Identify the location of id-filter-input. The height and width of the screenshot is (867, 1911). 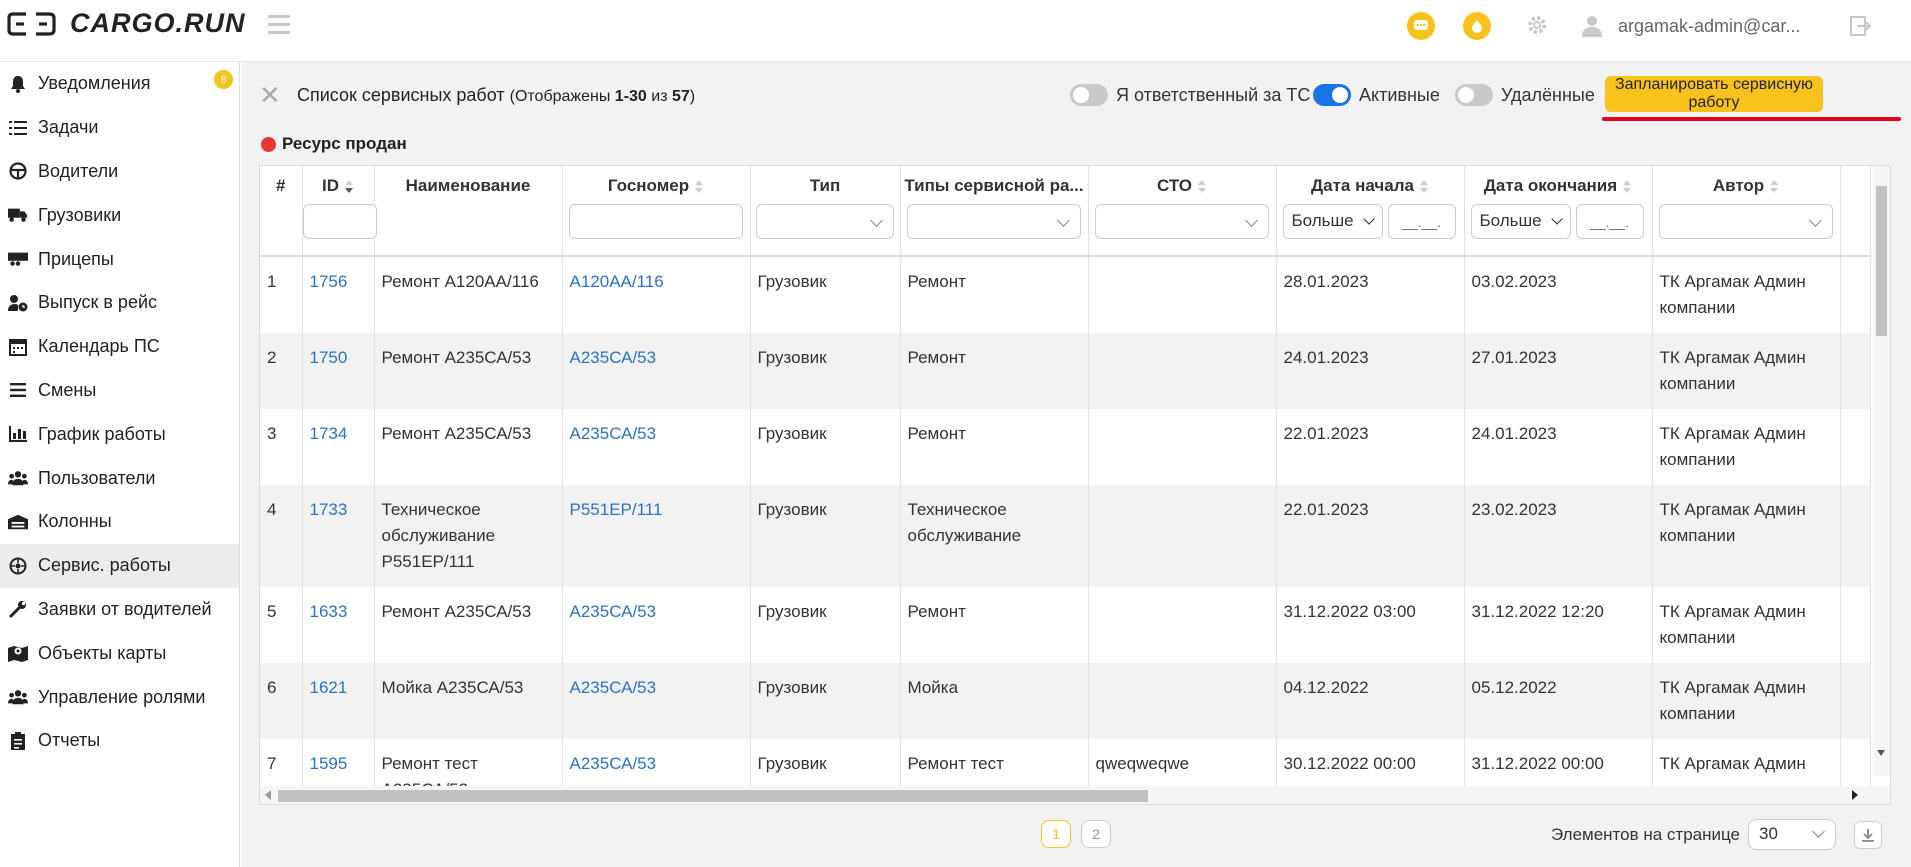
(339, 221).